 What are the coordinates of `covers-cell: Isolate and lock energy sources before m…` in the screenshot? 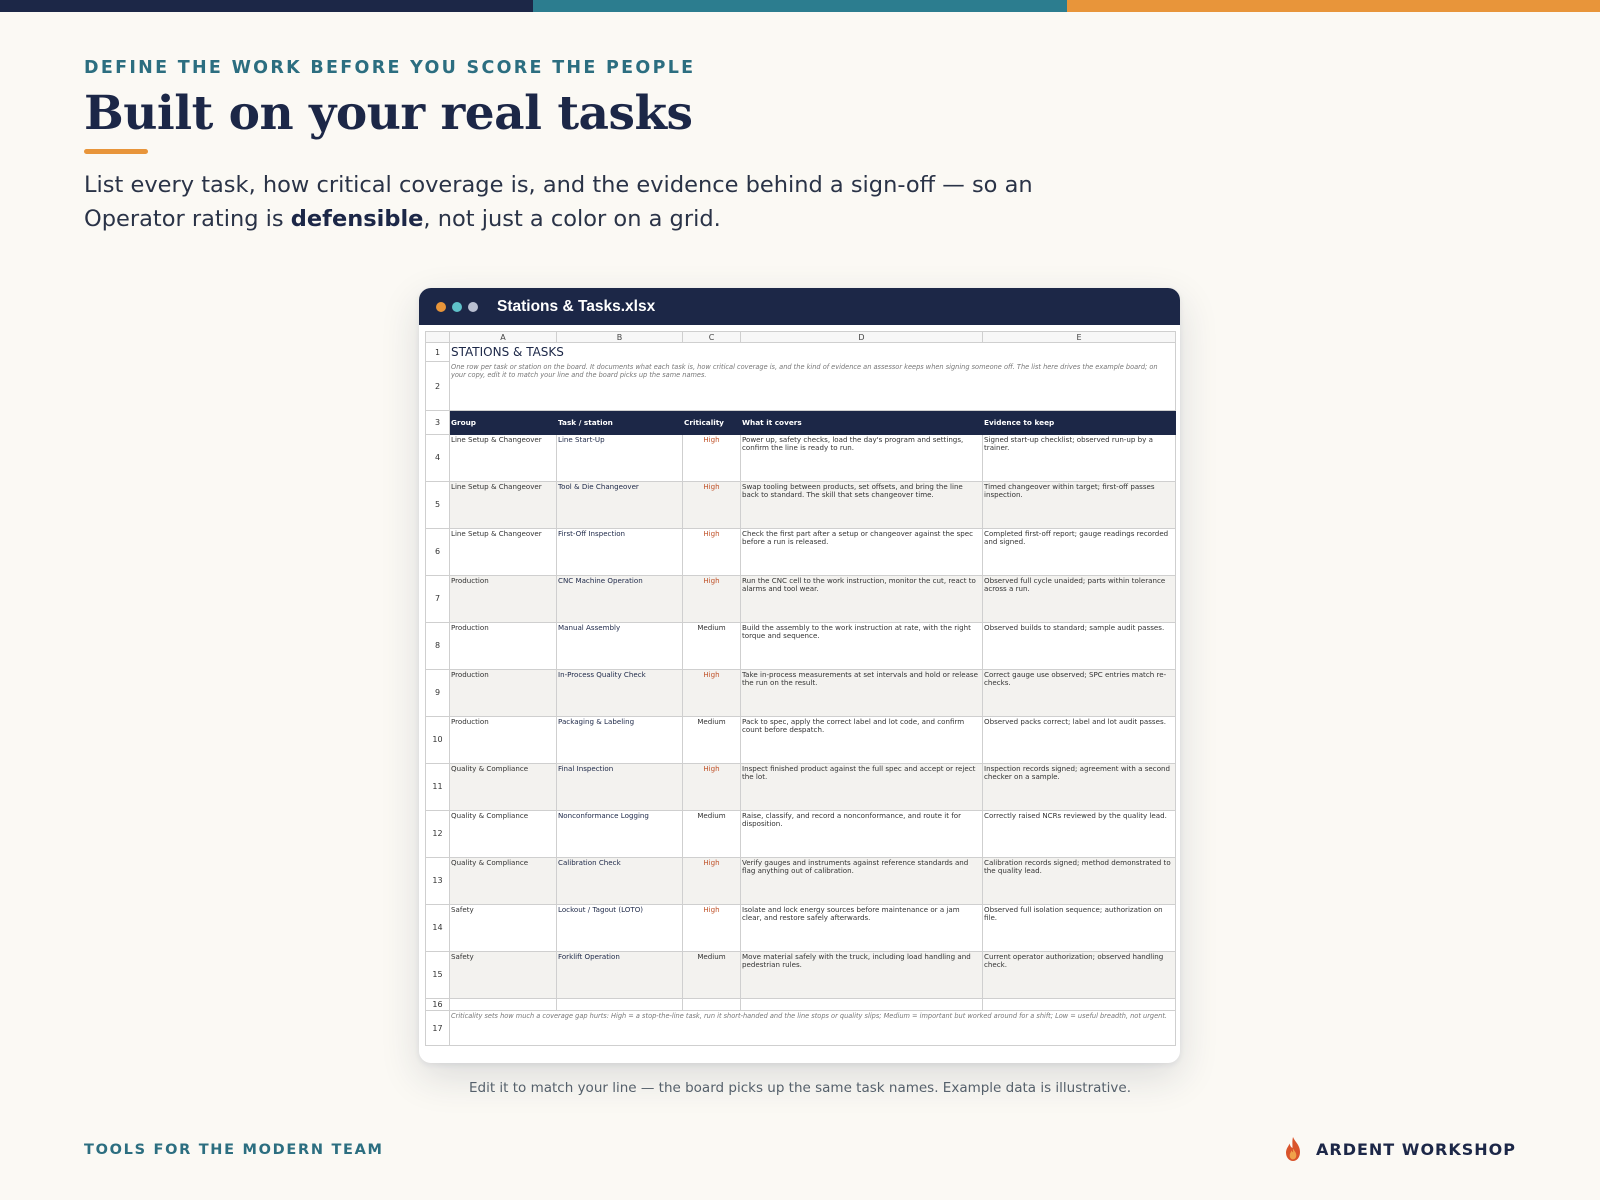 It's located at (861, 928).